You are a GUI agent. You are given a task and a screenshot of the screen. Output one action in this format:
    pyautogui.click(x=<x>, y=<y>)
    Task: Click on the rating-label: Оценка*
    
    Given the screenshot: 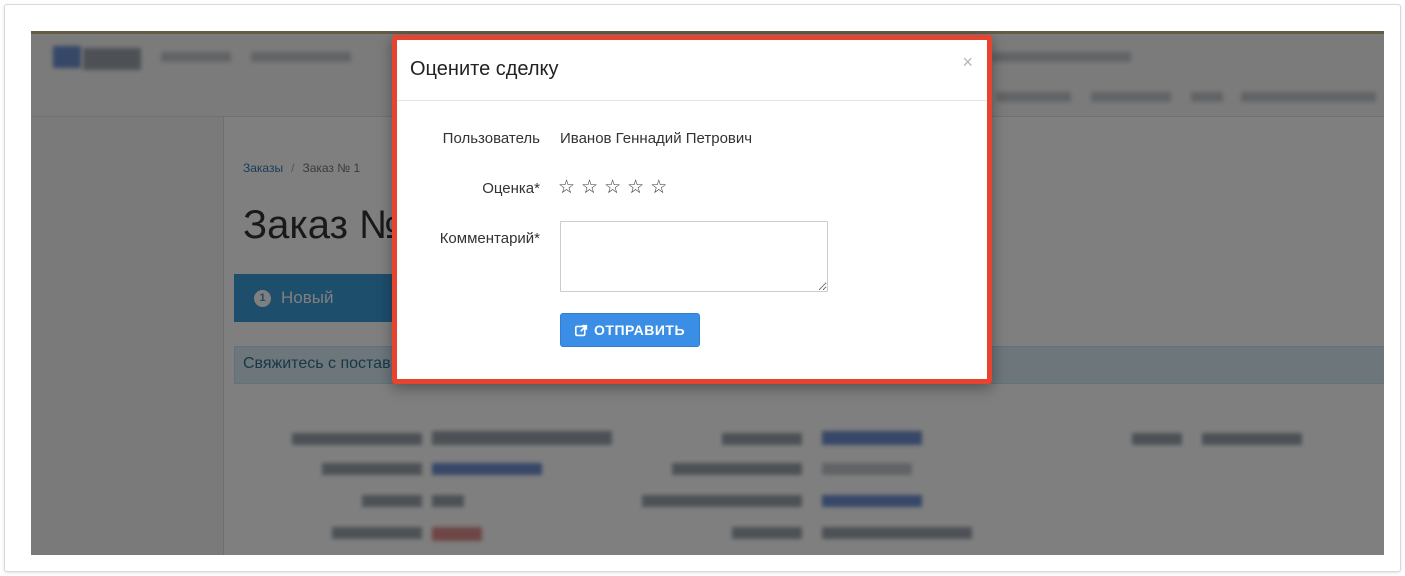 What is the action you would take?
    pyautogui.click(x=511, y=188)
    